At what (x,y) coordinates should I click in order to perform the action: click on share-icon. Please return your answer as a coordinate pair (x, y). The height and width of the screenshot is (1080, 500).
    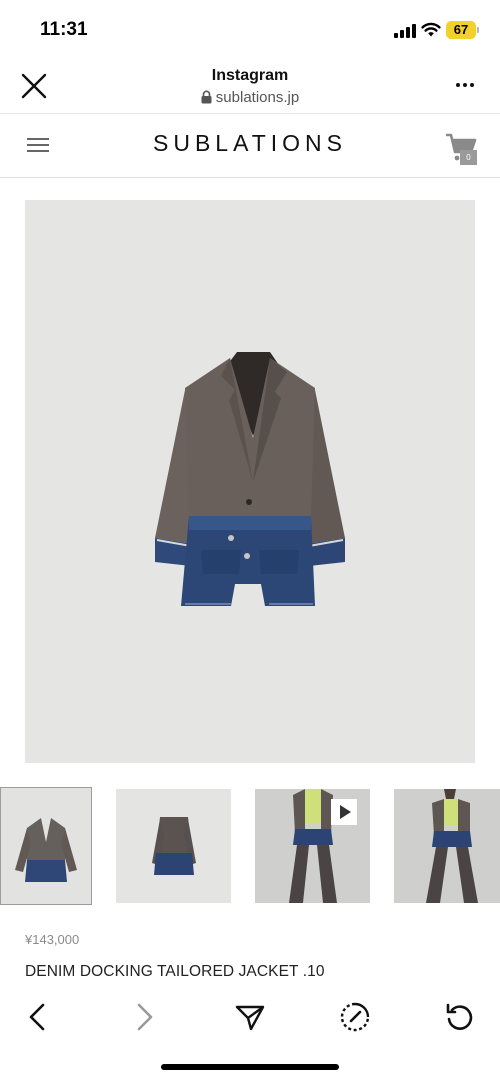
    Looking at the image, I should click on (250, 1017).